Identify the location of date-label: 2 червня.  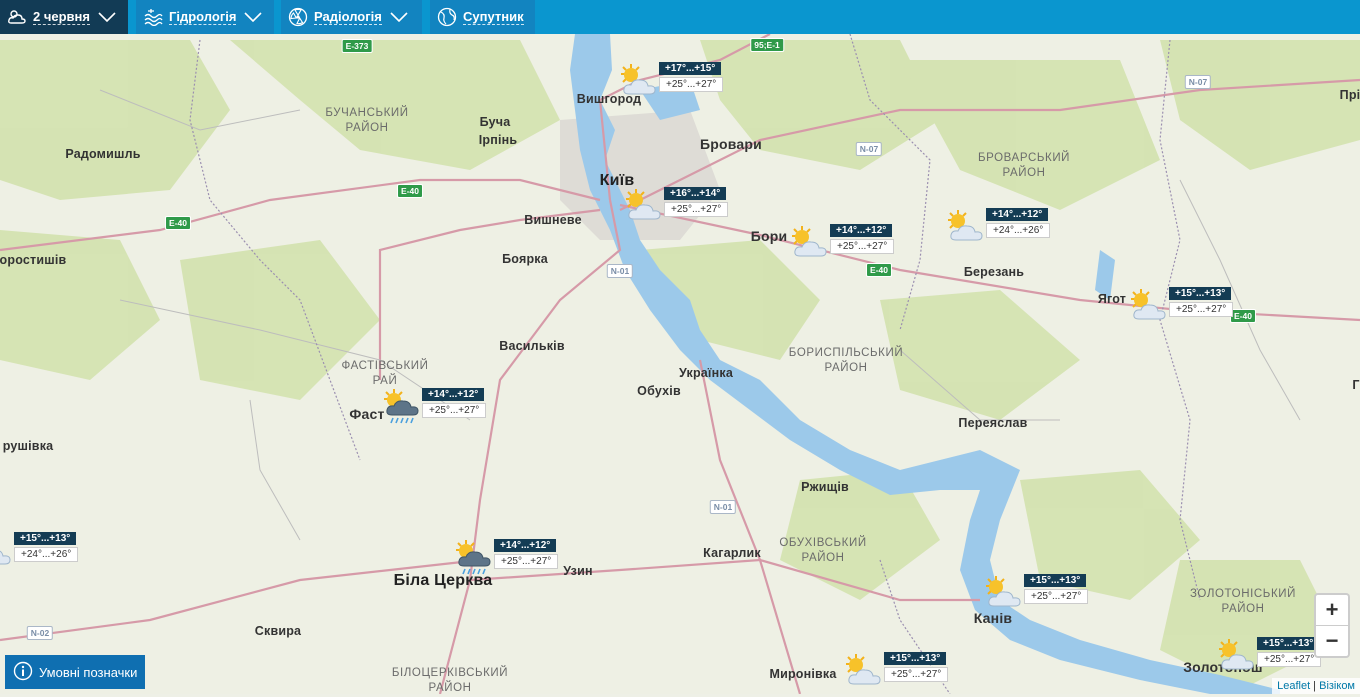
(61, 17).